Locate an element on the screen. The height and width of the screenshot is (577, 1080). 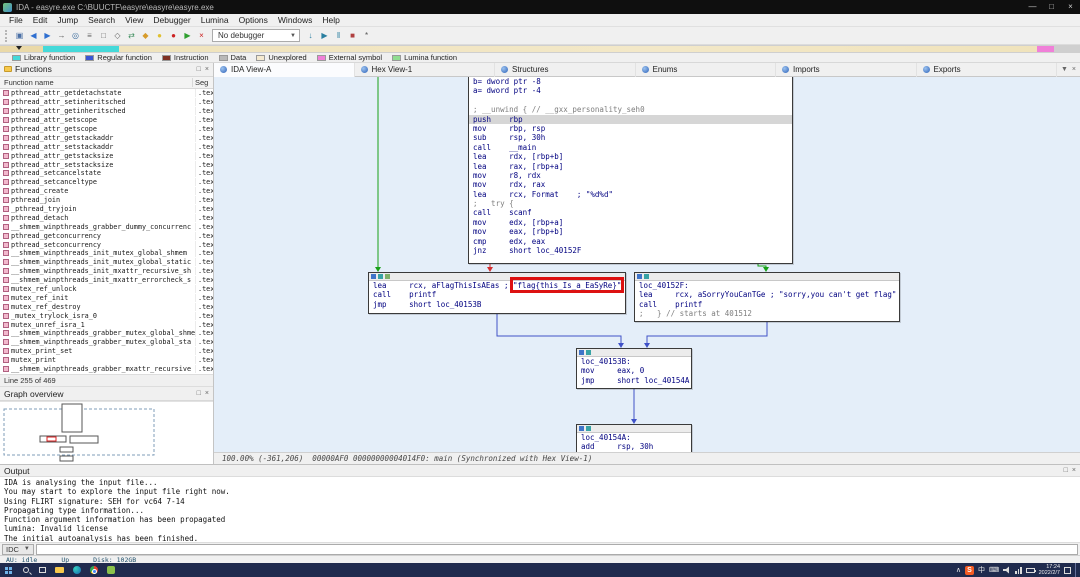
minimize-button: — is located at coordinates (1032, 7).